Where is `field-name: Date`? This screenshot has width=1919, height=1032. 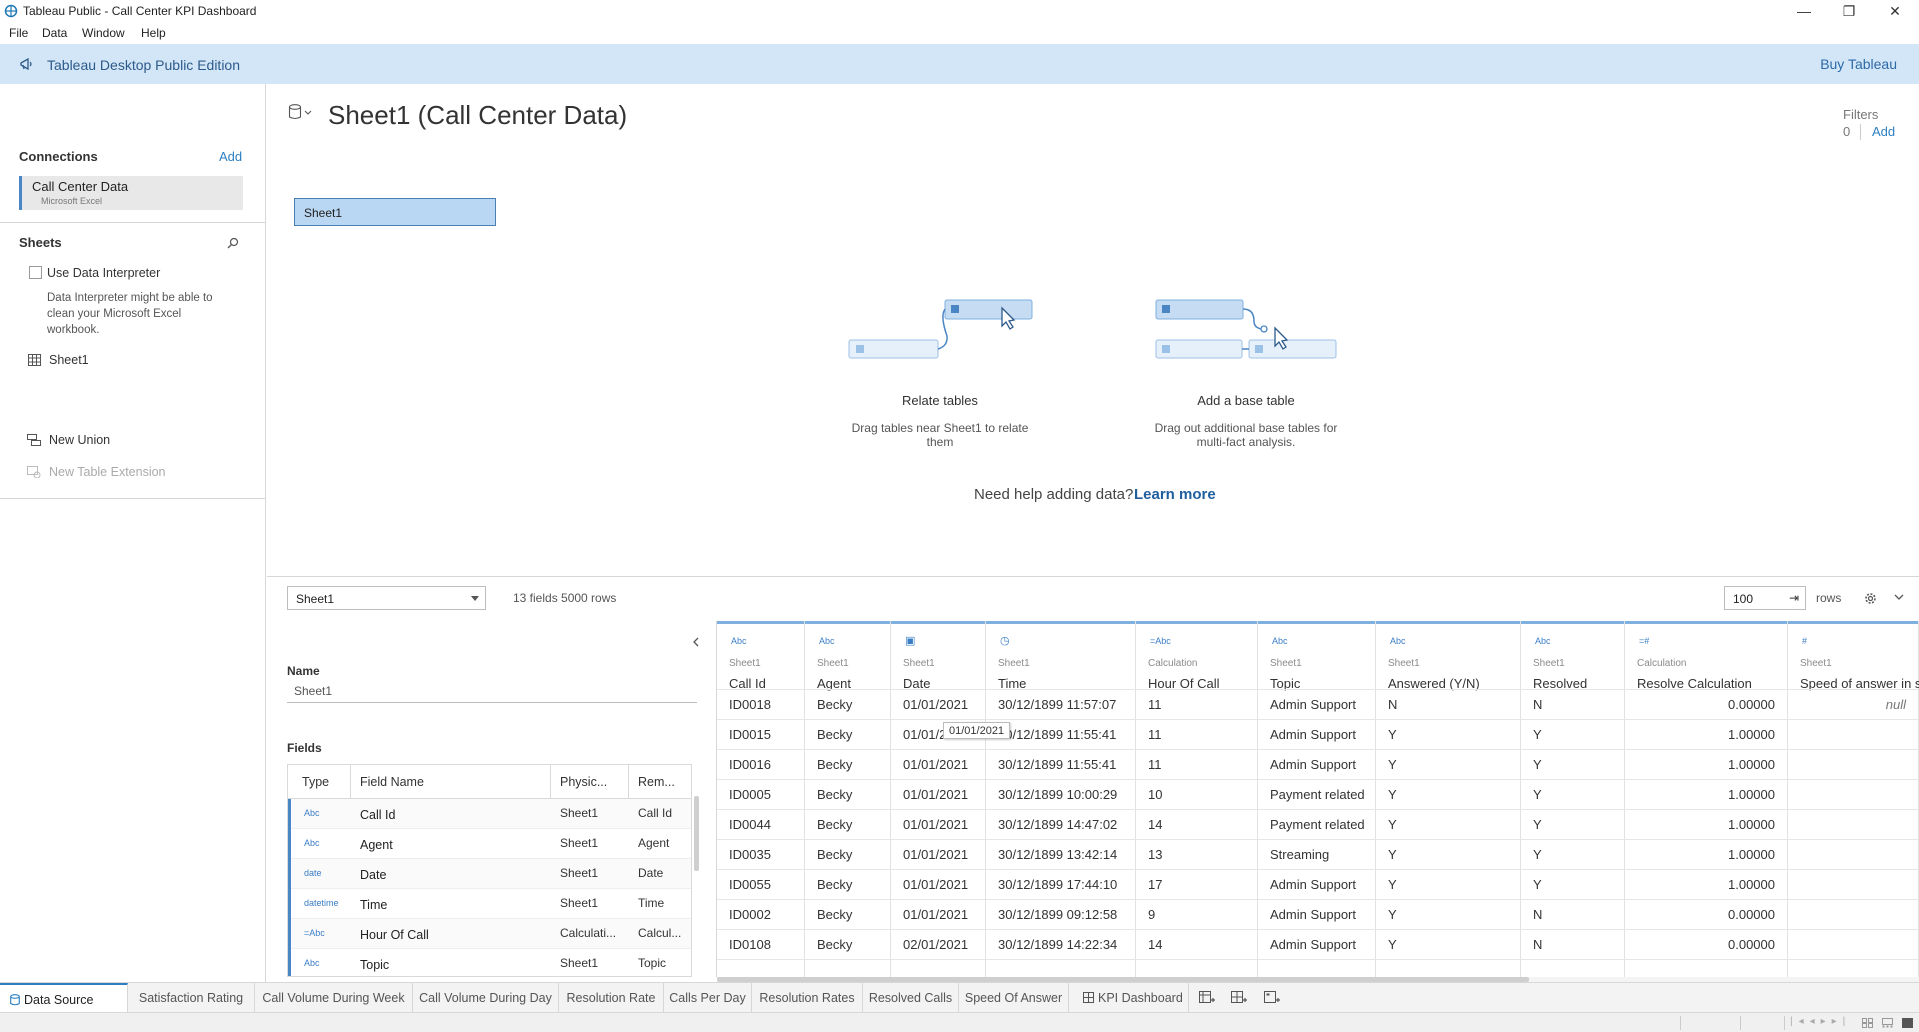 field-name: Date is located at coordinates (373, 875).